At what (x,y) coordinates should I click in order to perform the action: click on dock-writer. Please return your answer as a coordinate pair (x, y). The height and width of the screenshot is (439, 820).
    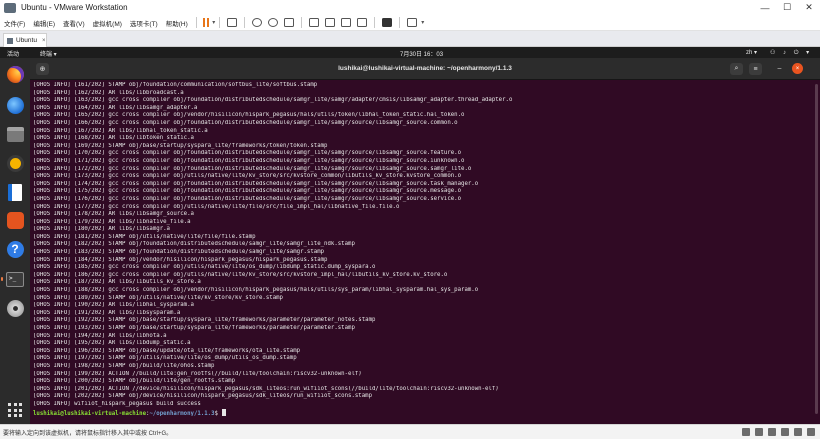
    Looking at the image, I should click on (15, 192).